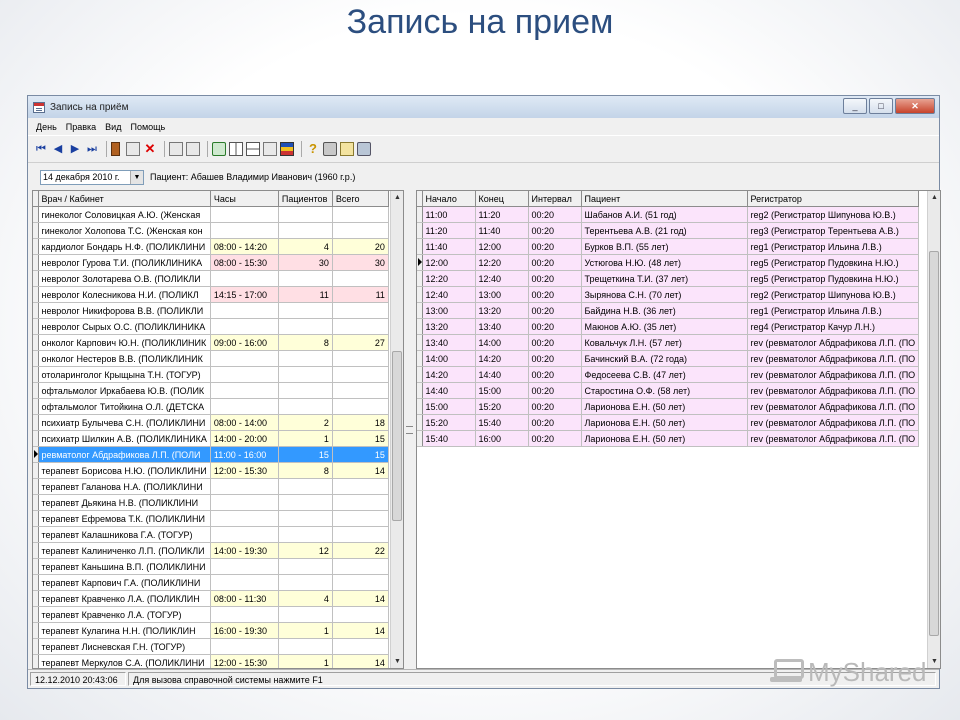 The width and height of the screenshot is (960, 720). I want to click on column-header-end: Конец, so click(502, 199).